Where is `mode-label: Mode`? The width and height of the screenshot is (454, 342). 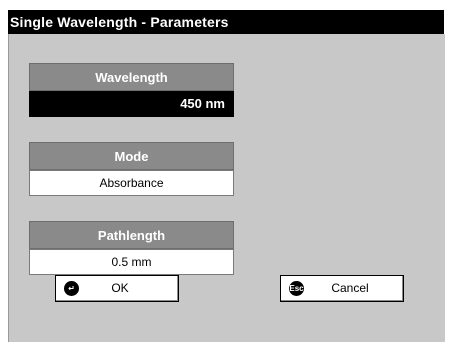 mode-label: Mode is located at coordinates (131, 156).